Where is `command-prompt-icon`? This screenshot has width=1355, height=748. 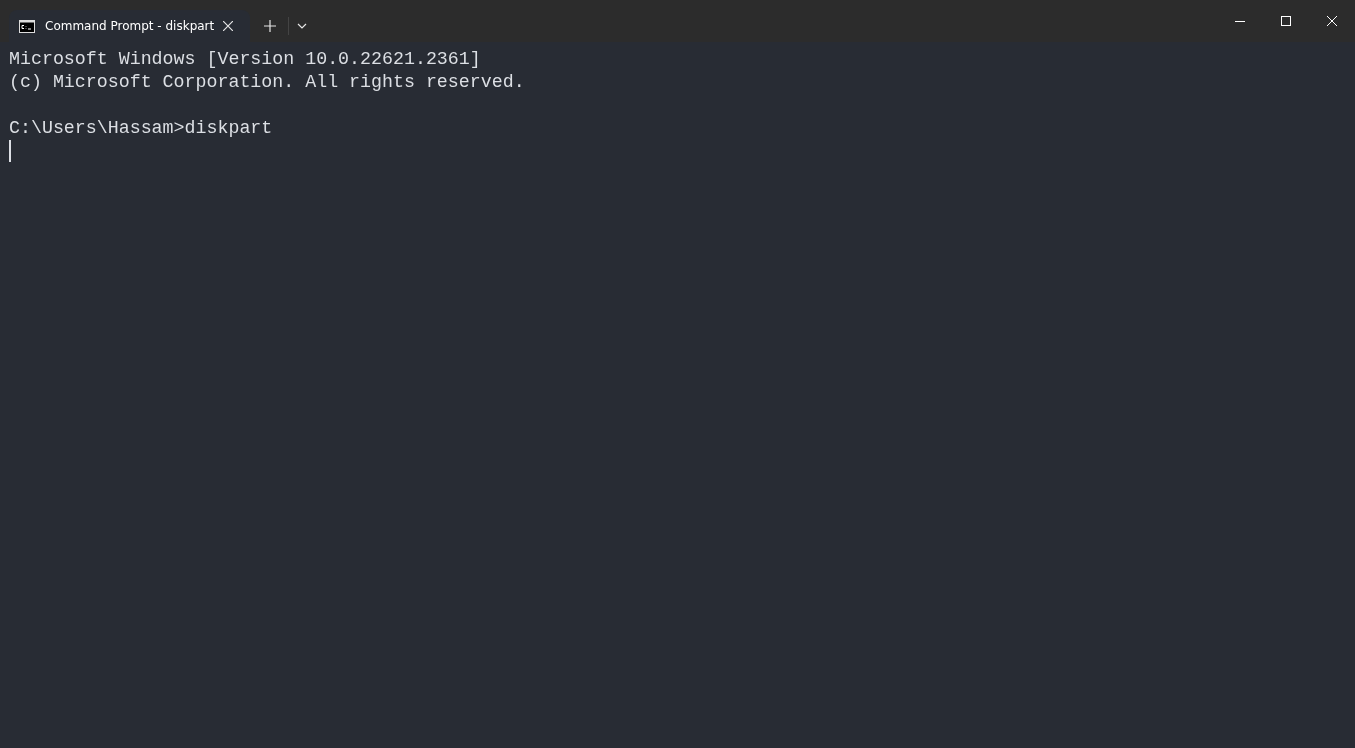
command-prompt-icon is located at coordinates (27, 26).